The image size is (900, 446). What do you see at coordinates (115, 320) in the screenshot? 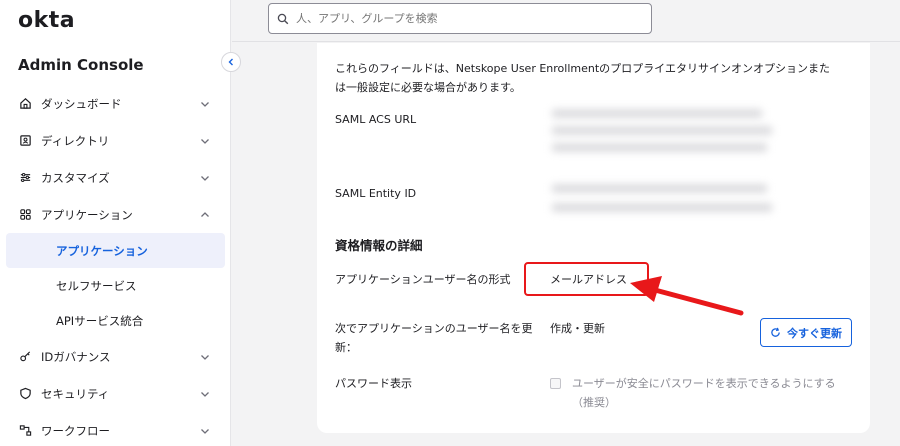
I see `sidebar-subitem-api-service: APIサービス統合` at bounding box center [115, 320].